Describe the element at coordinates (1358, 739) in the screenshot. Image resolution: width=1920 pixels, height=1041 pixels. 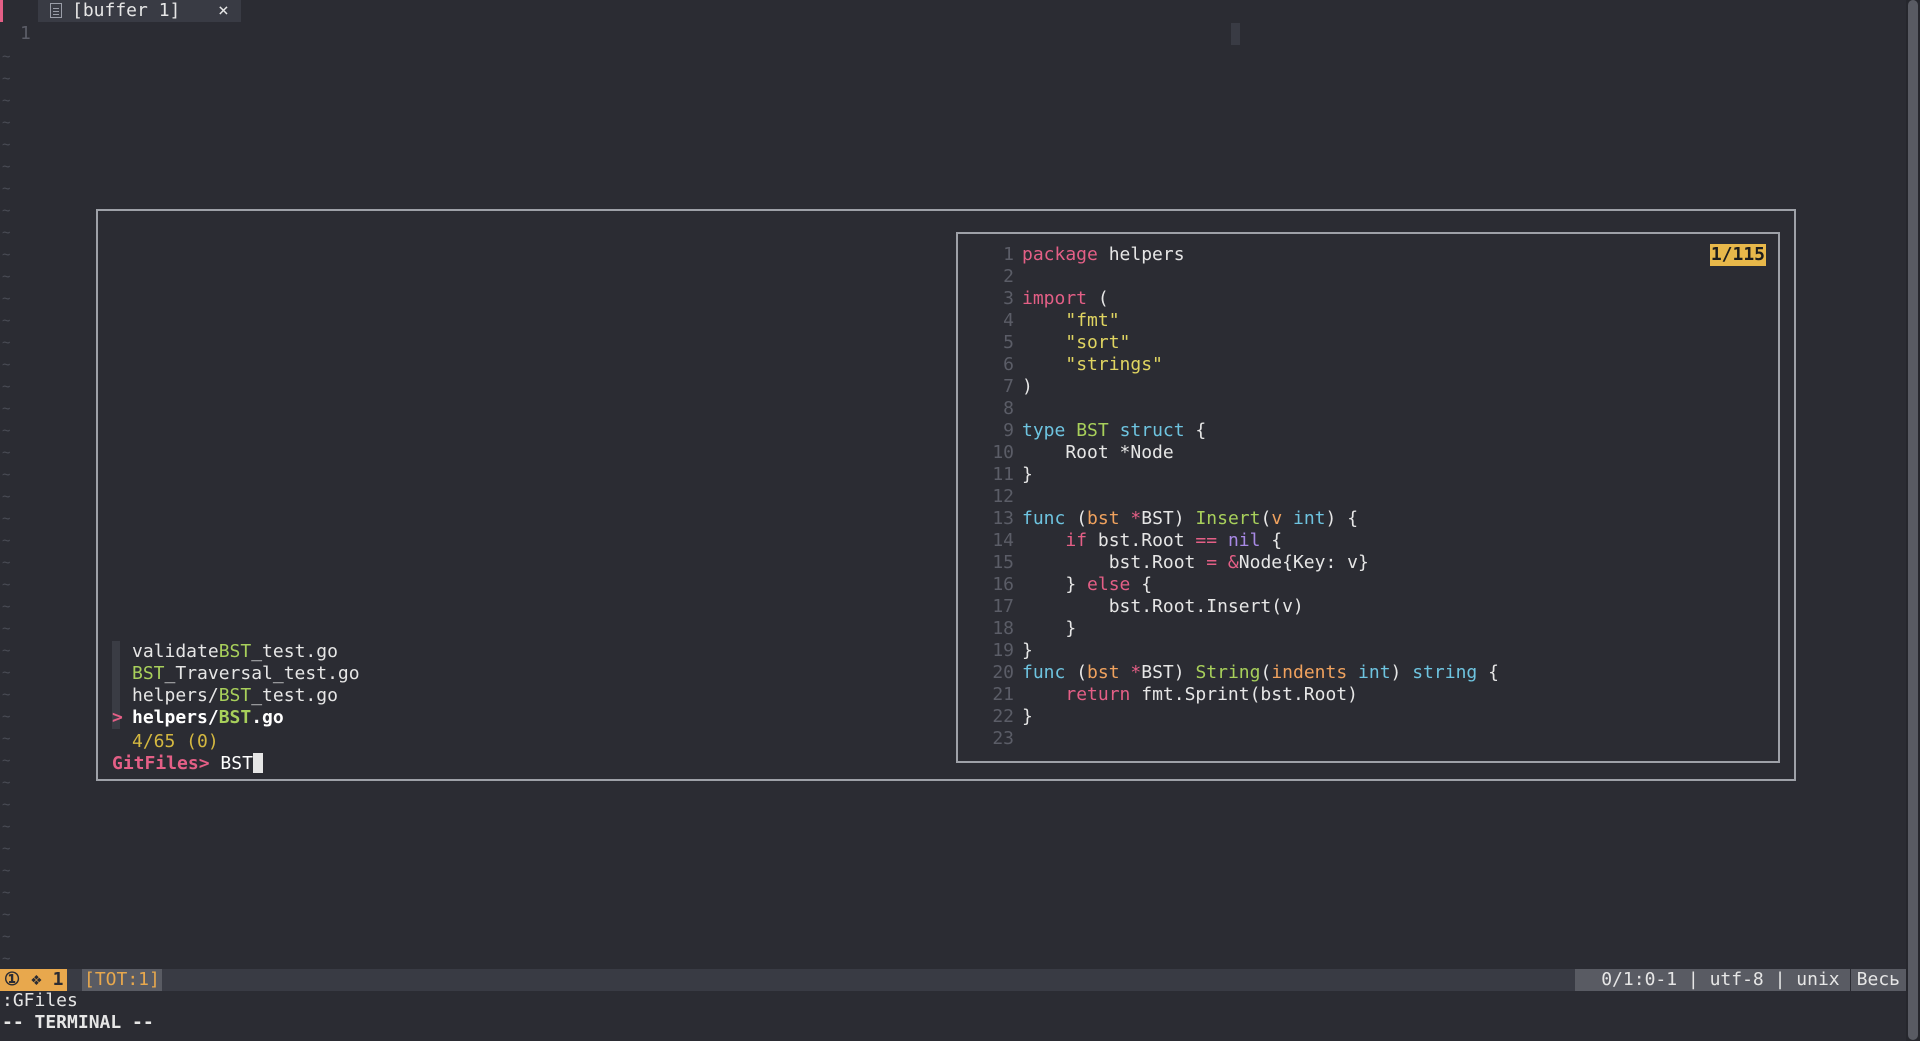
I see `code-line: 23` at that location.